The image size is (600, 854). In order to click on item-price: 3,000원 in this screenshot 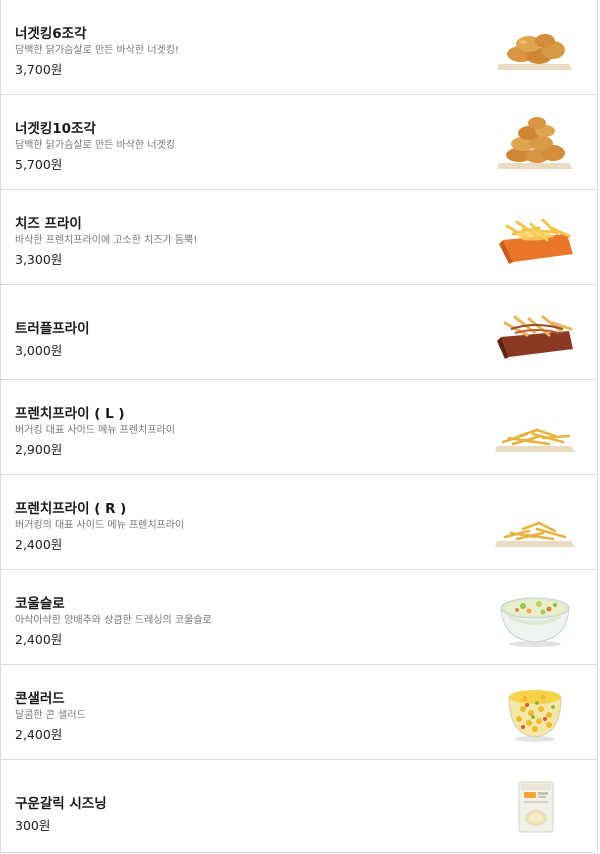, I will do `click(39, 350)`.